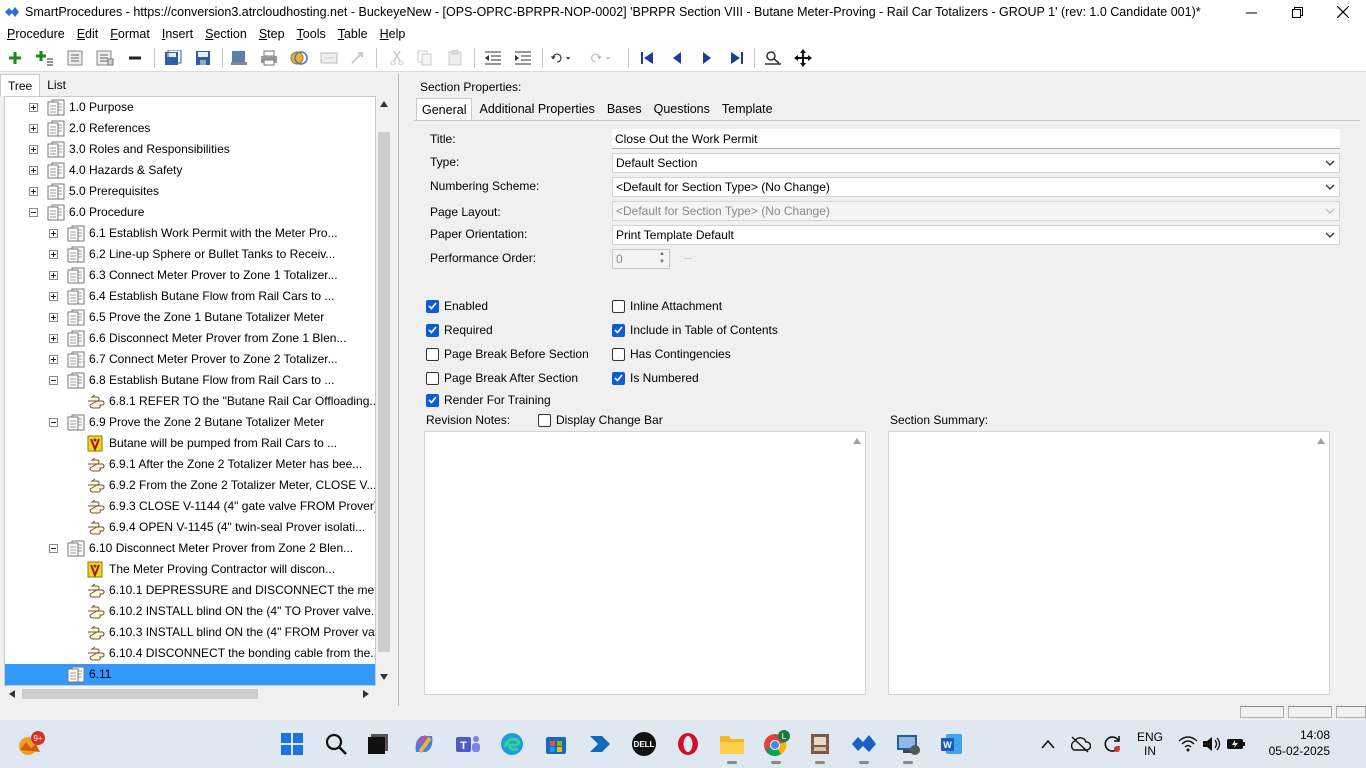  What do you see at coordinates (45, 58) in the screenshot?
I see `add-child-icon` at bounding box center [45, 58].